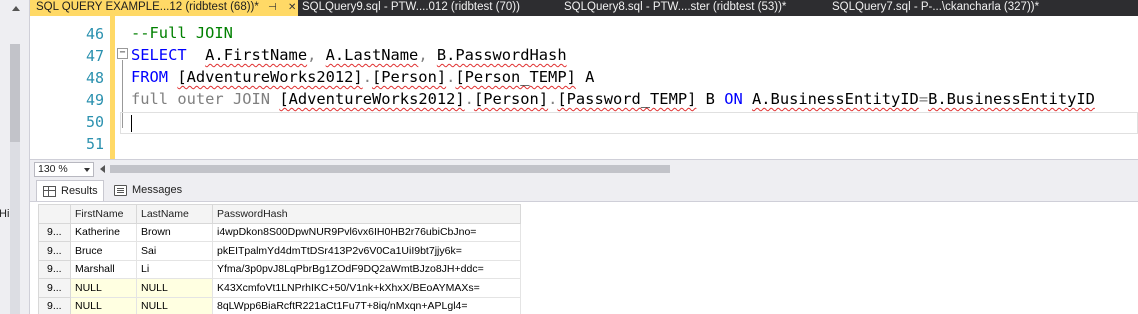 The image size is (1138, 314). What do you see at coordinates (182, 33) in the screenshot?
I see `code-line-46: --Full JOIN` at bounding box center [182, 33].